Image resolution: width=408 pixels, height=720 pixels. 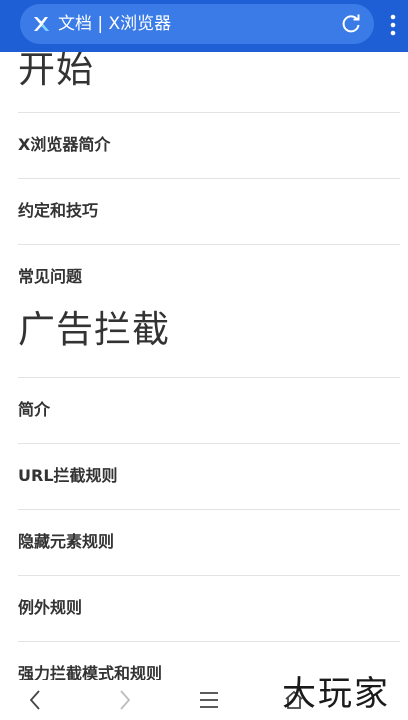 What do you see at coordinates (209, 476) in the screenshot?
I see `doc-link-url-rules: URL拦截规则` at bounding box center [209, 476].